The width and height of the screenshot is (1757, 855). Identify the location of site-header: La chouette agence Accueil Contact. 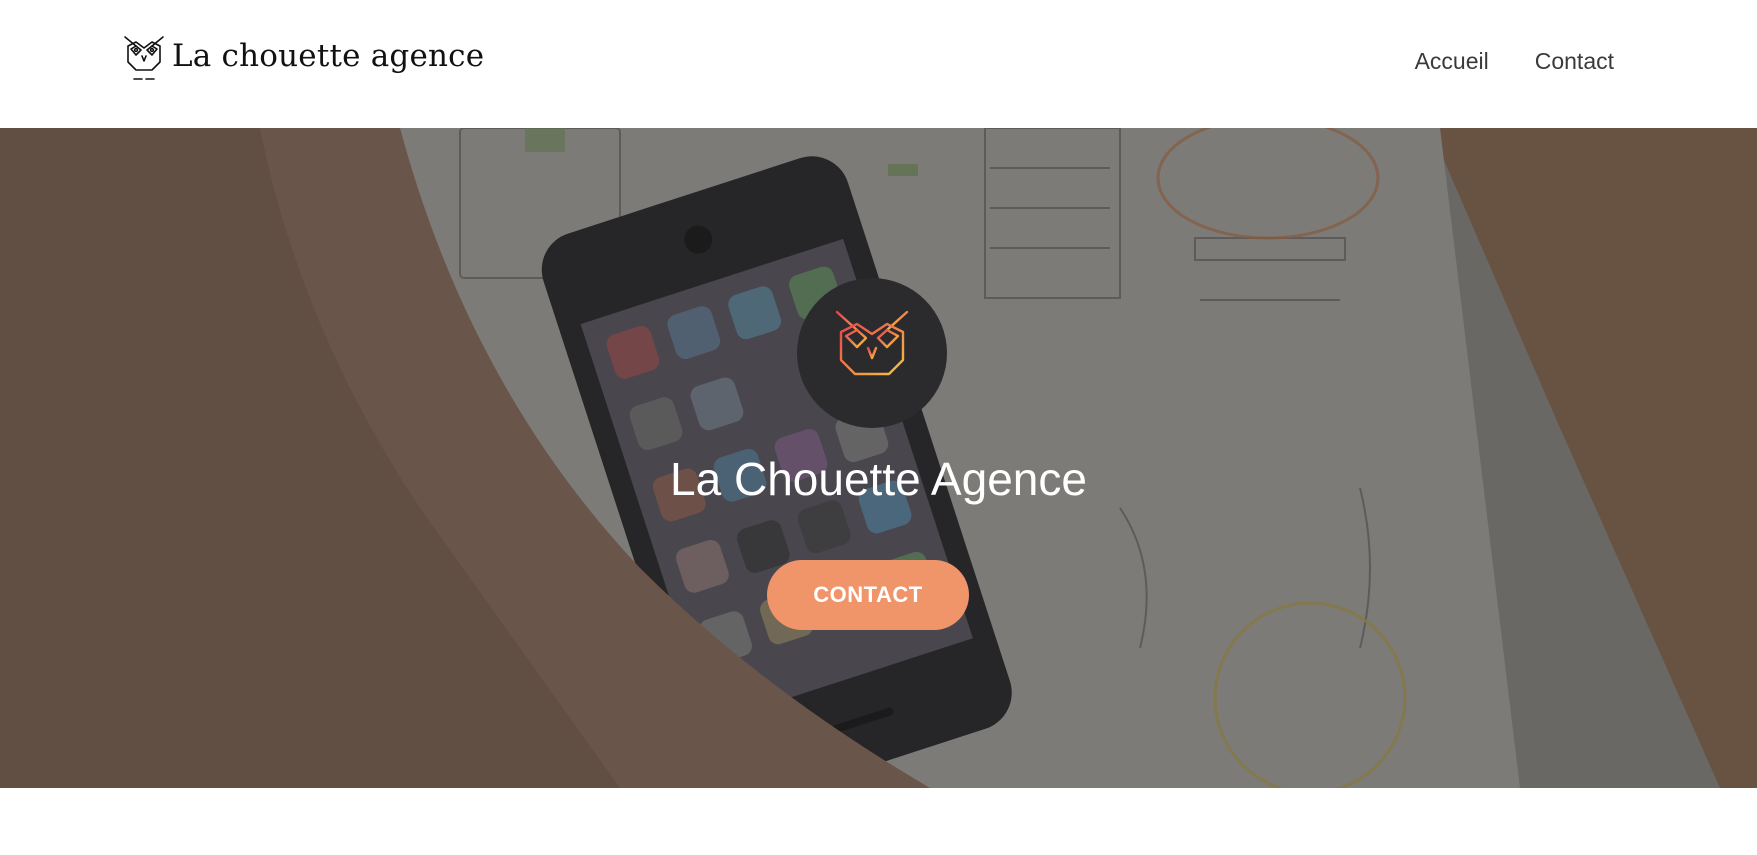
(878, 64).